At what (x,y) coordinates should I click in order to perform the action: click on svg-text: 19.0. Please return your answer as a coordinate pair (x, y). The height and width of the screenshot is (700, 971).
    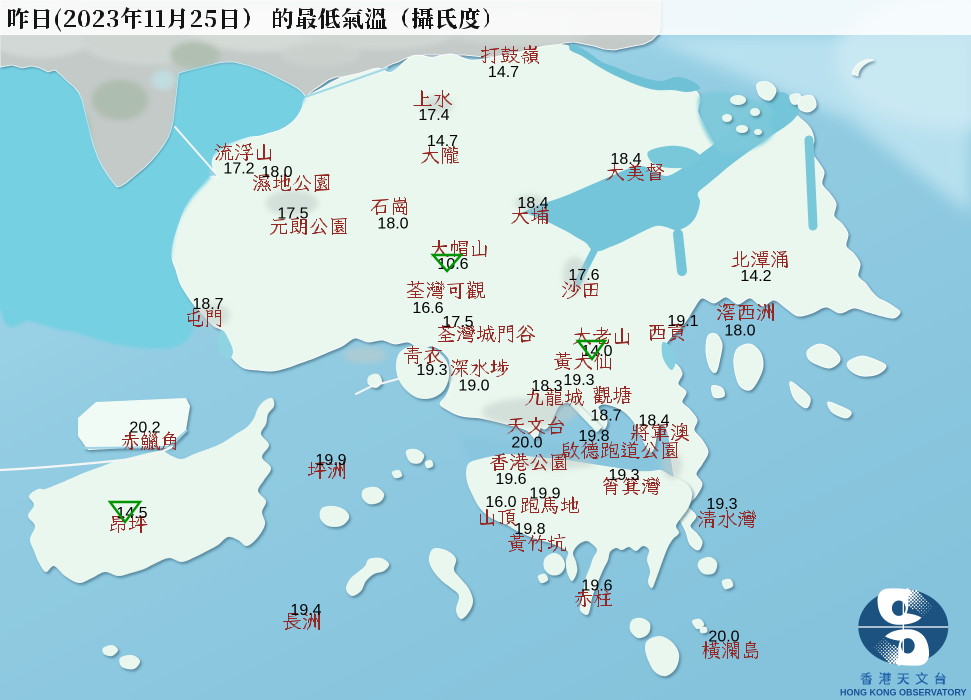
    Looking at the image, I should click on (473, 385).